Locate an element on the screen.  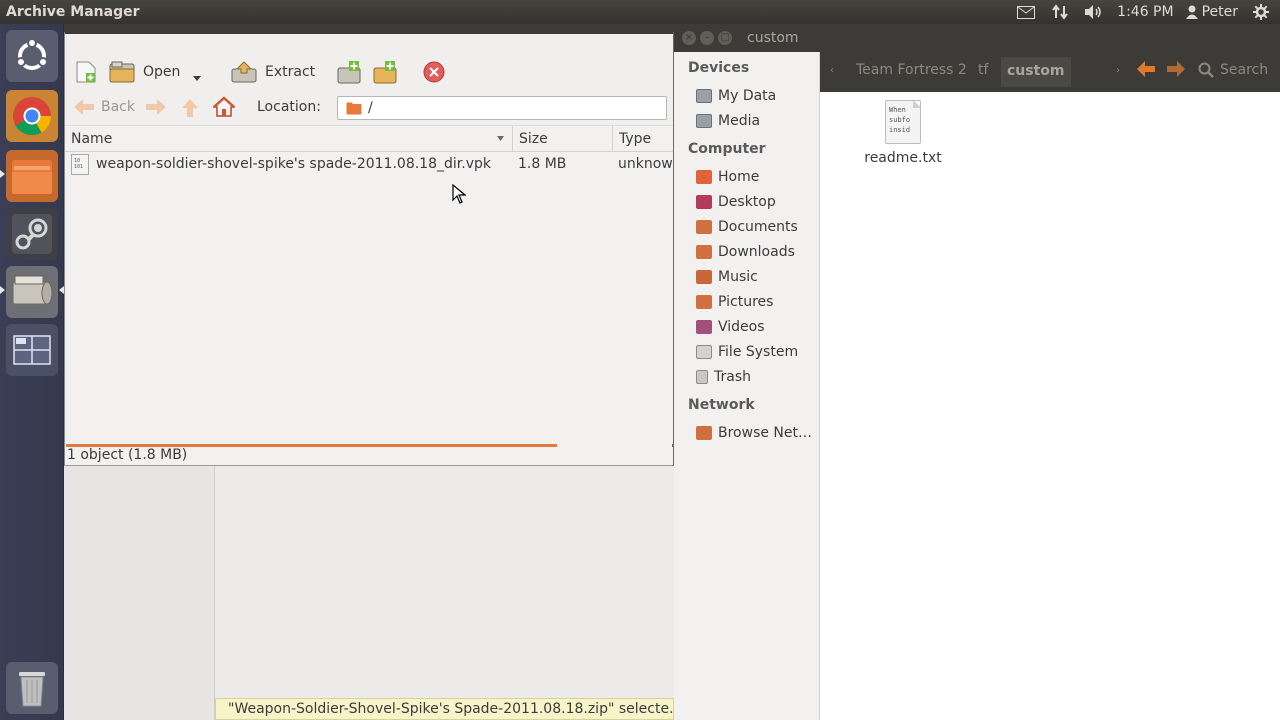
sidebar-item-desktop: Desktop is located at coordinates (736, 202).